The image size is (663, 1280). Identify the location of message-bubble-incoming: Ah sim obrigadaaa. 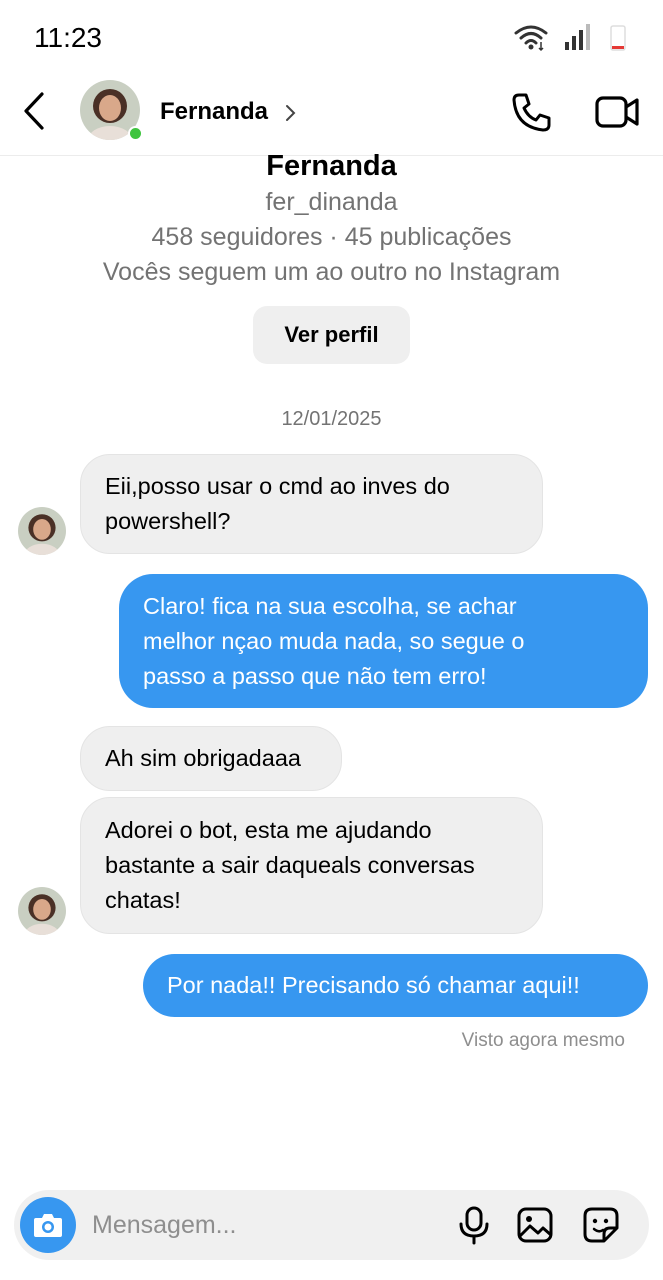
(211, 758).